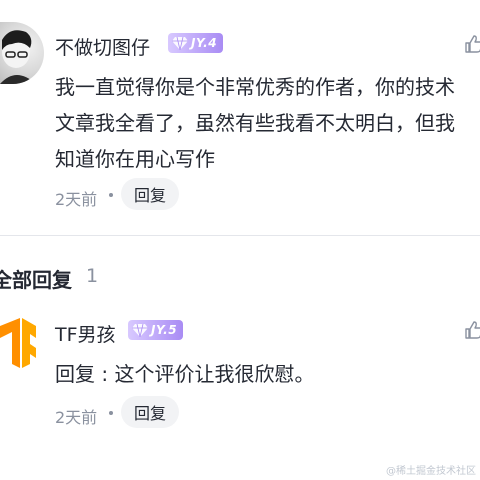  I want to click on commenter-username: 不做切图仔, so click(102, 46).